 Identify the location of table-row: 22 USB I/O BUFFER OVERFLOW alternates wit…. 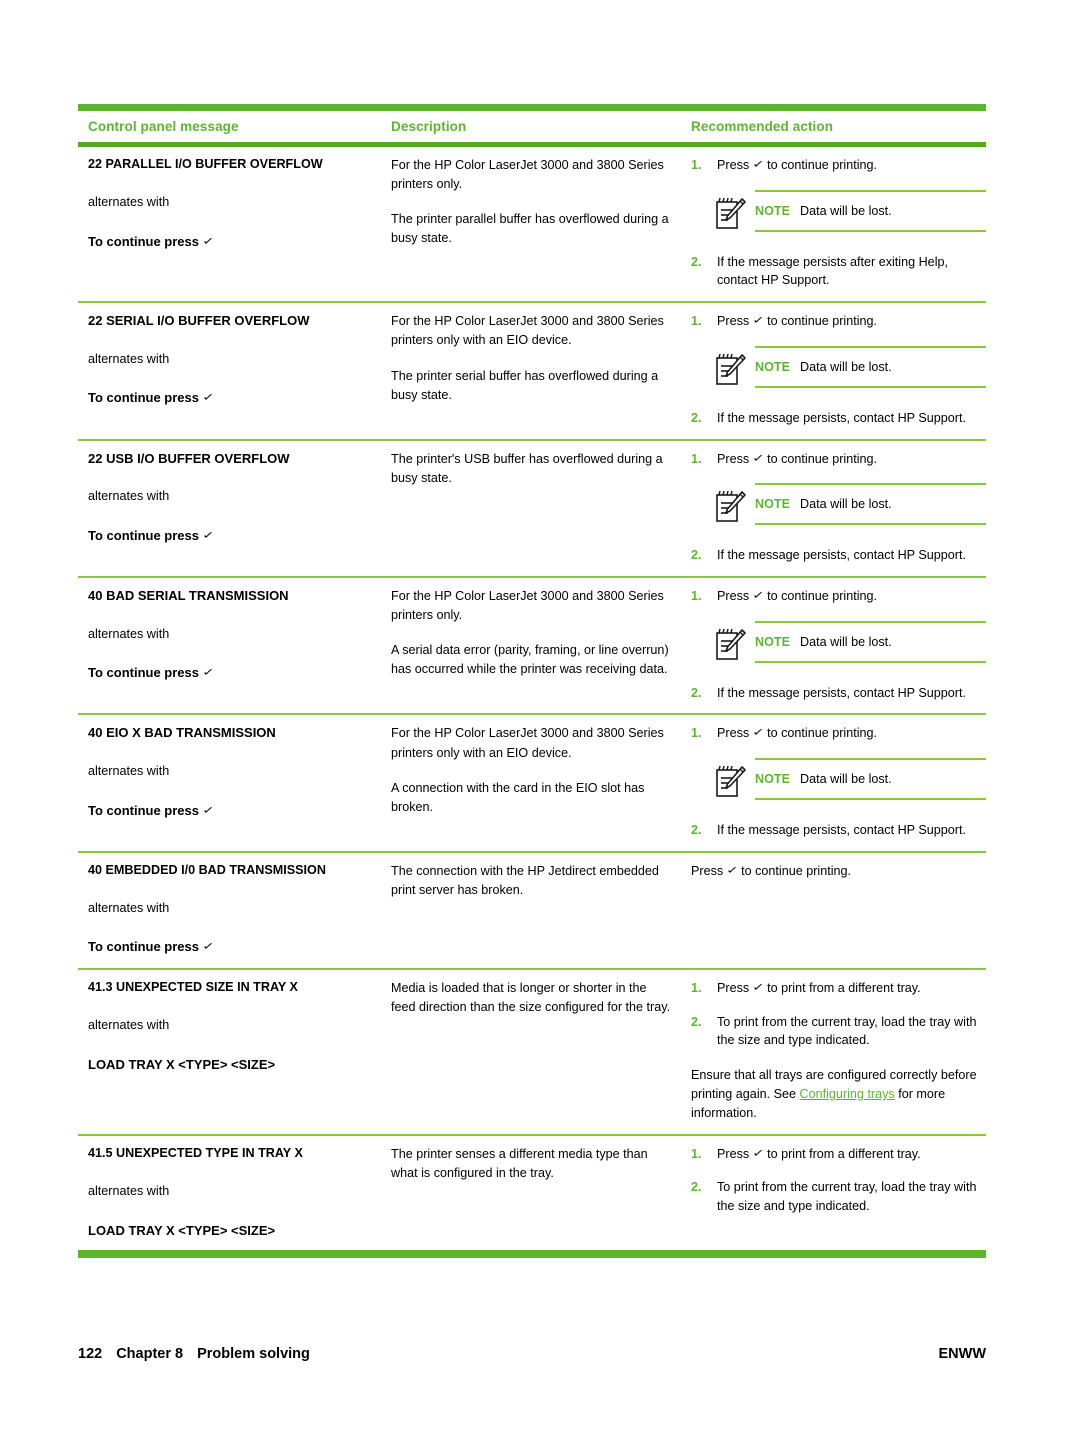
(532, 510).